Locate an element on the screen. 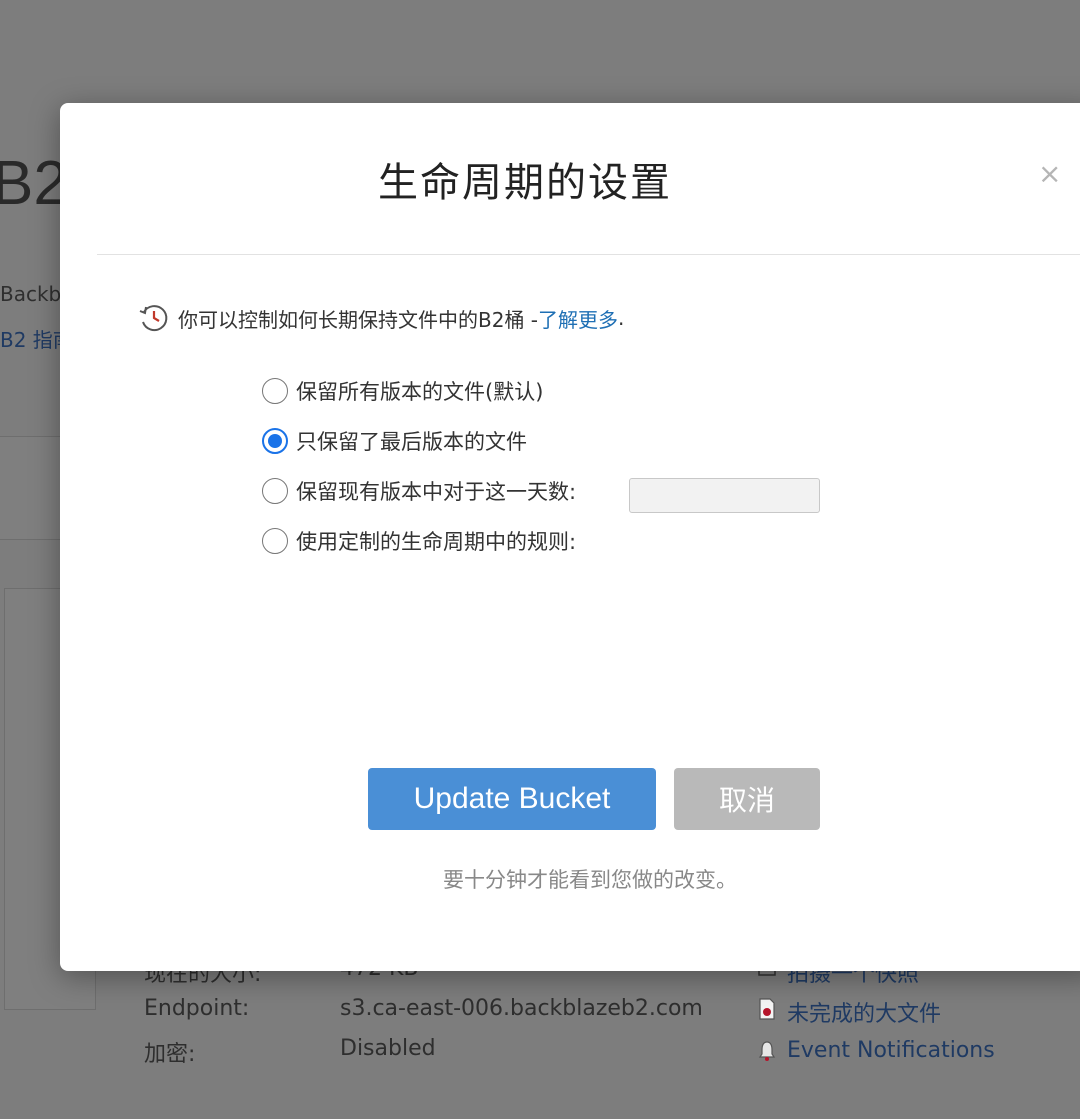 Image resolution: width=1080 pixels, height=1119 pixels. info-row: 你可以控制如何长期保持文件中的B2桶 - 了解更多 . is located at coordinates (381, 318).